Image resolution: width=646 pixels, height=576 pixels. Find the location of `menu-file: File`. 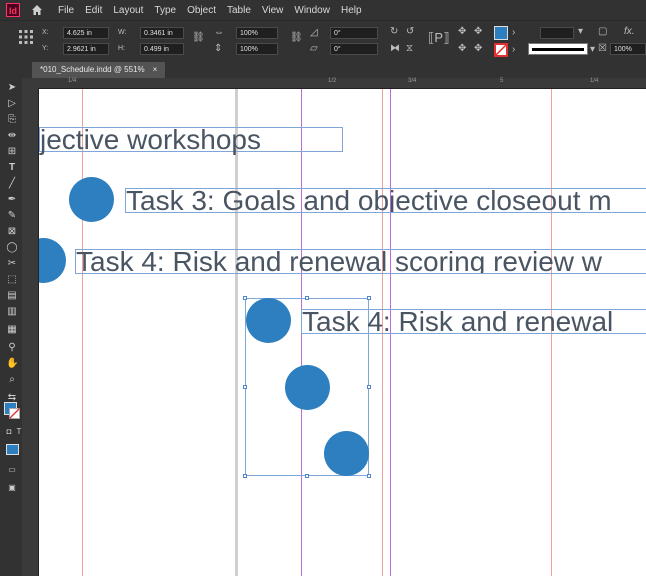

menu-file: File is located at coordinates (66, 10).